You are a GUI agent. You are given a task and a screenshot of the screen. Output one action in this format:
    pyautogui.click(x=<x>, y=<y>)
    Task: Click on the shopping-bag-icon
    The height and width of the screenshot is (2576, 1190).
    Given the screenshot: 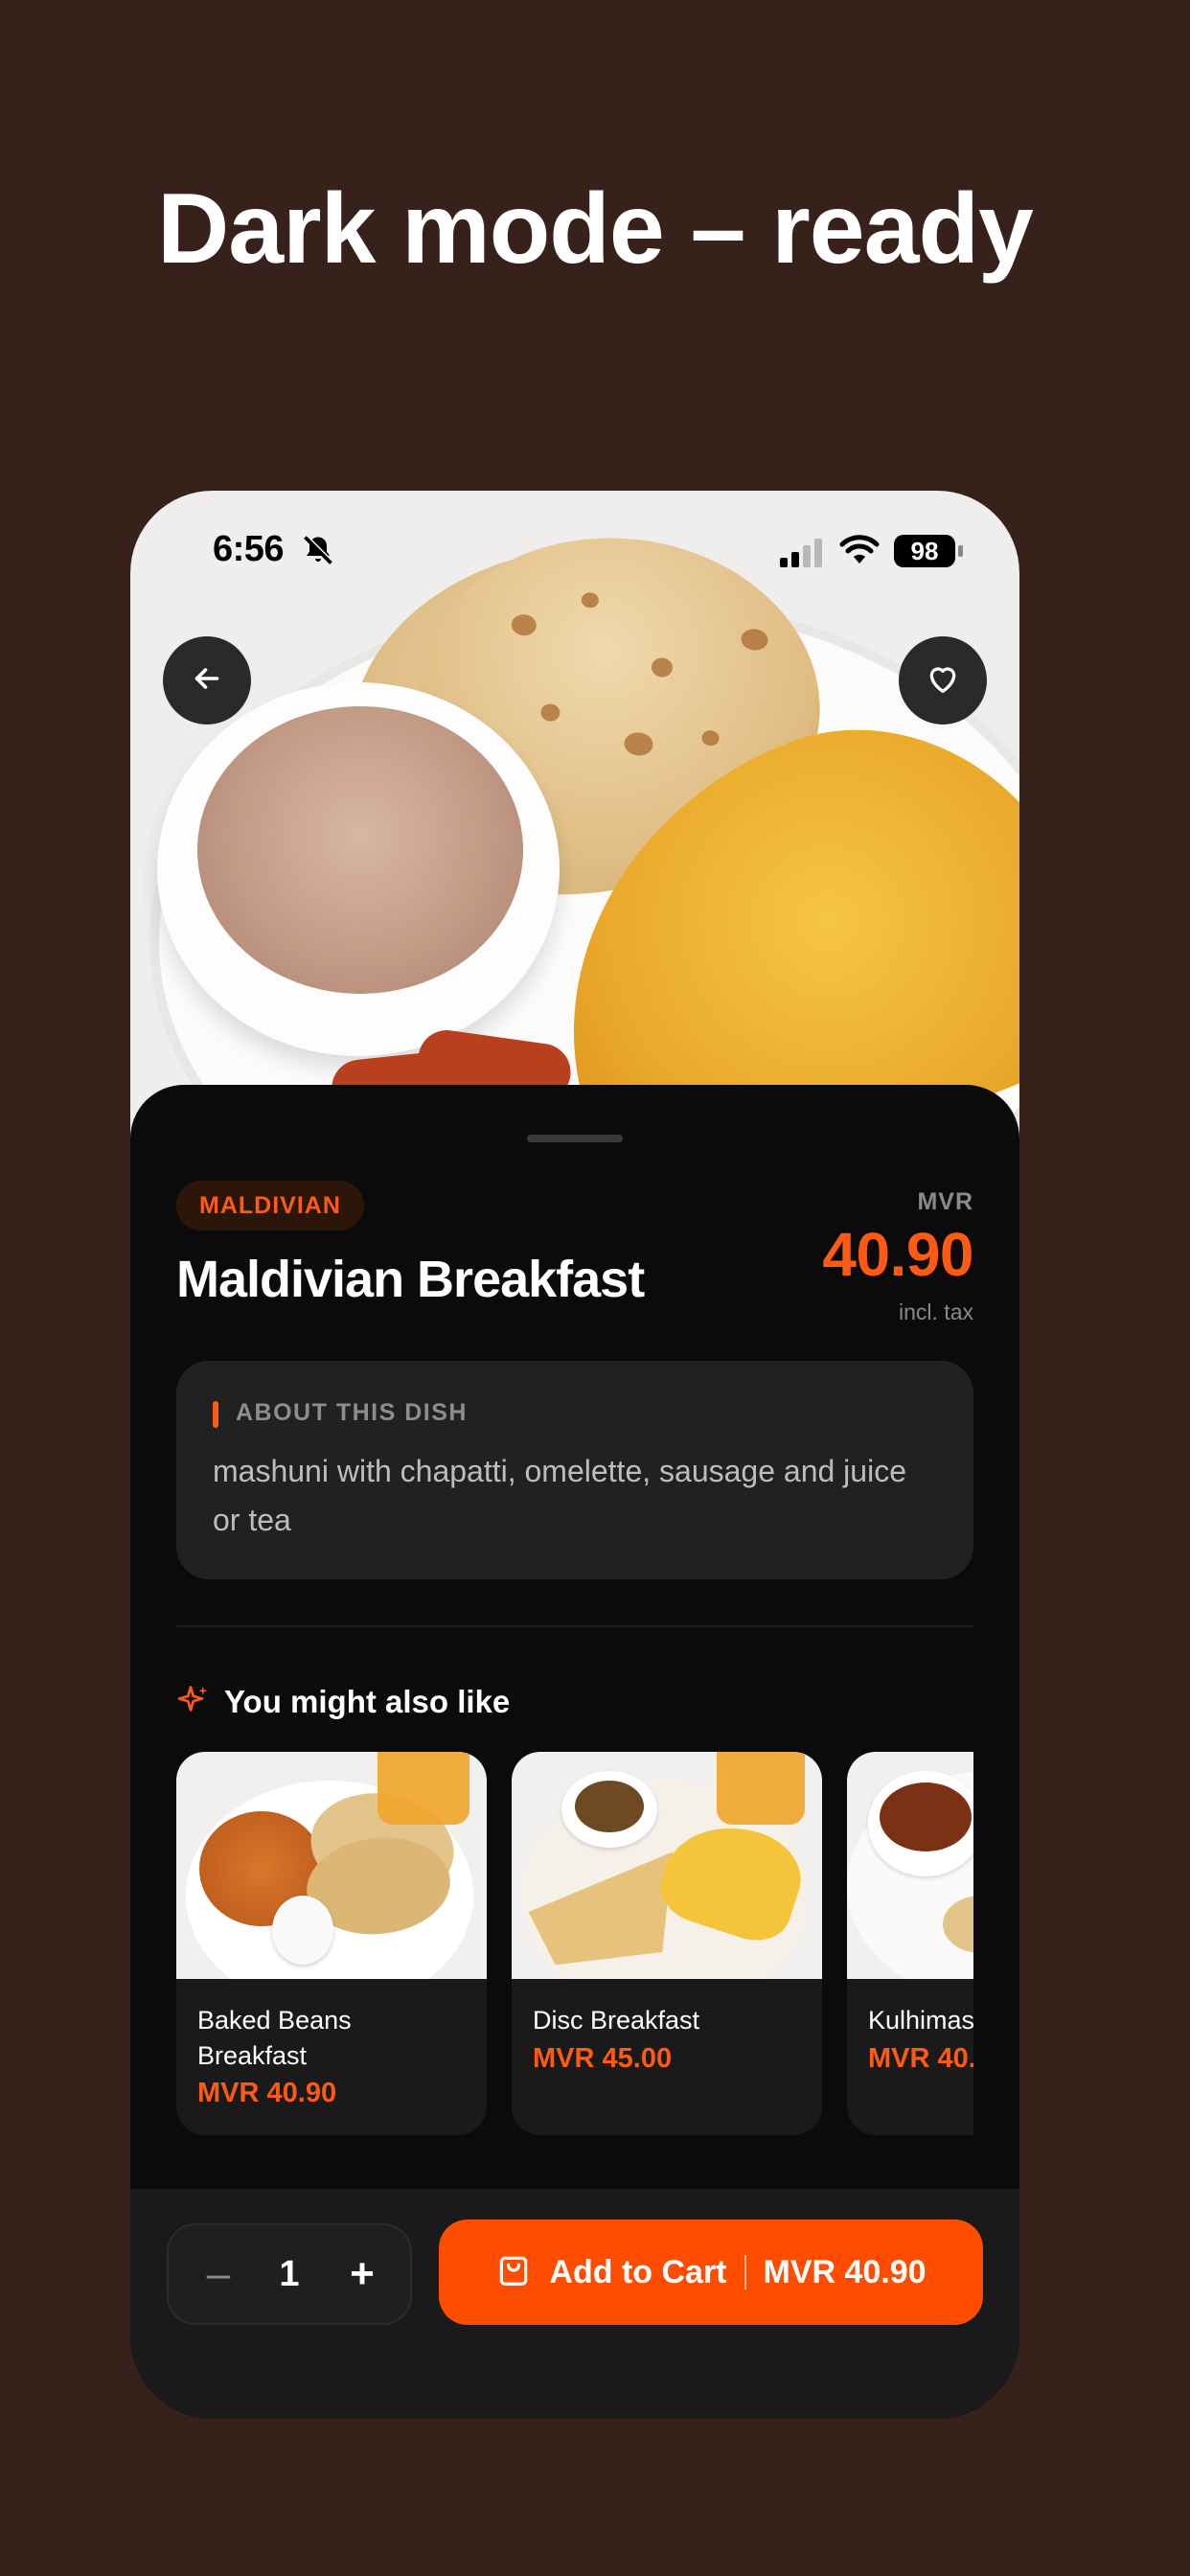 What is the action you would take?
    pyautogui.click(x=513, y=2272)
    